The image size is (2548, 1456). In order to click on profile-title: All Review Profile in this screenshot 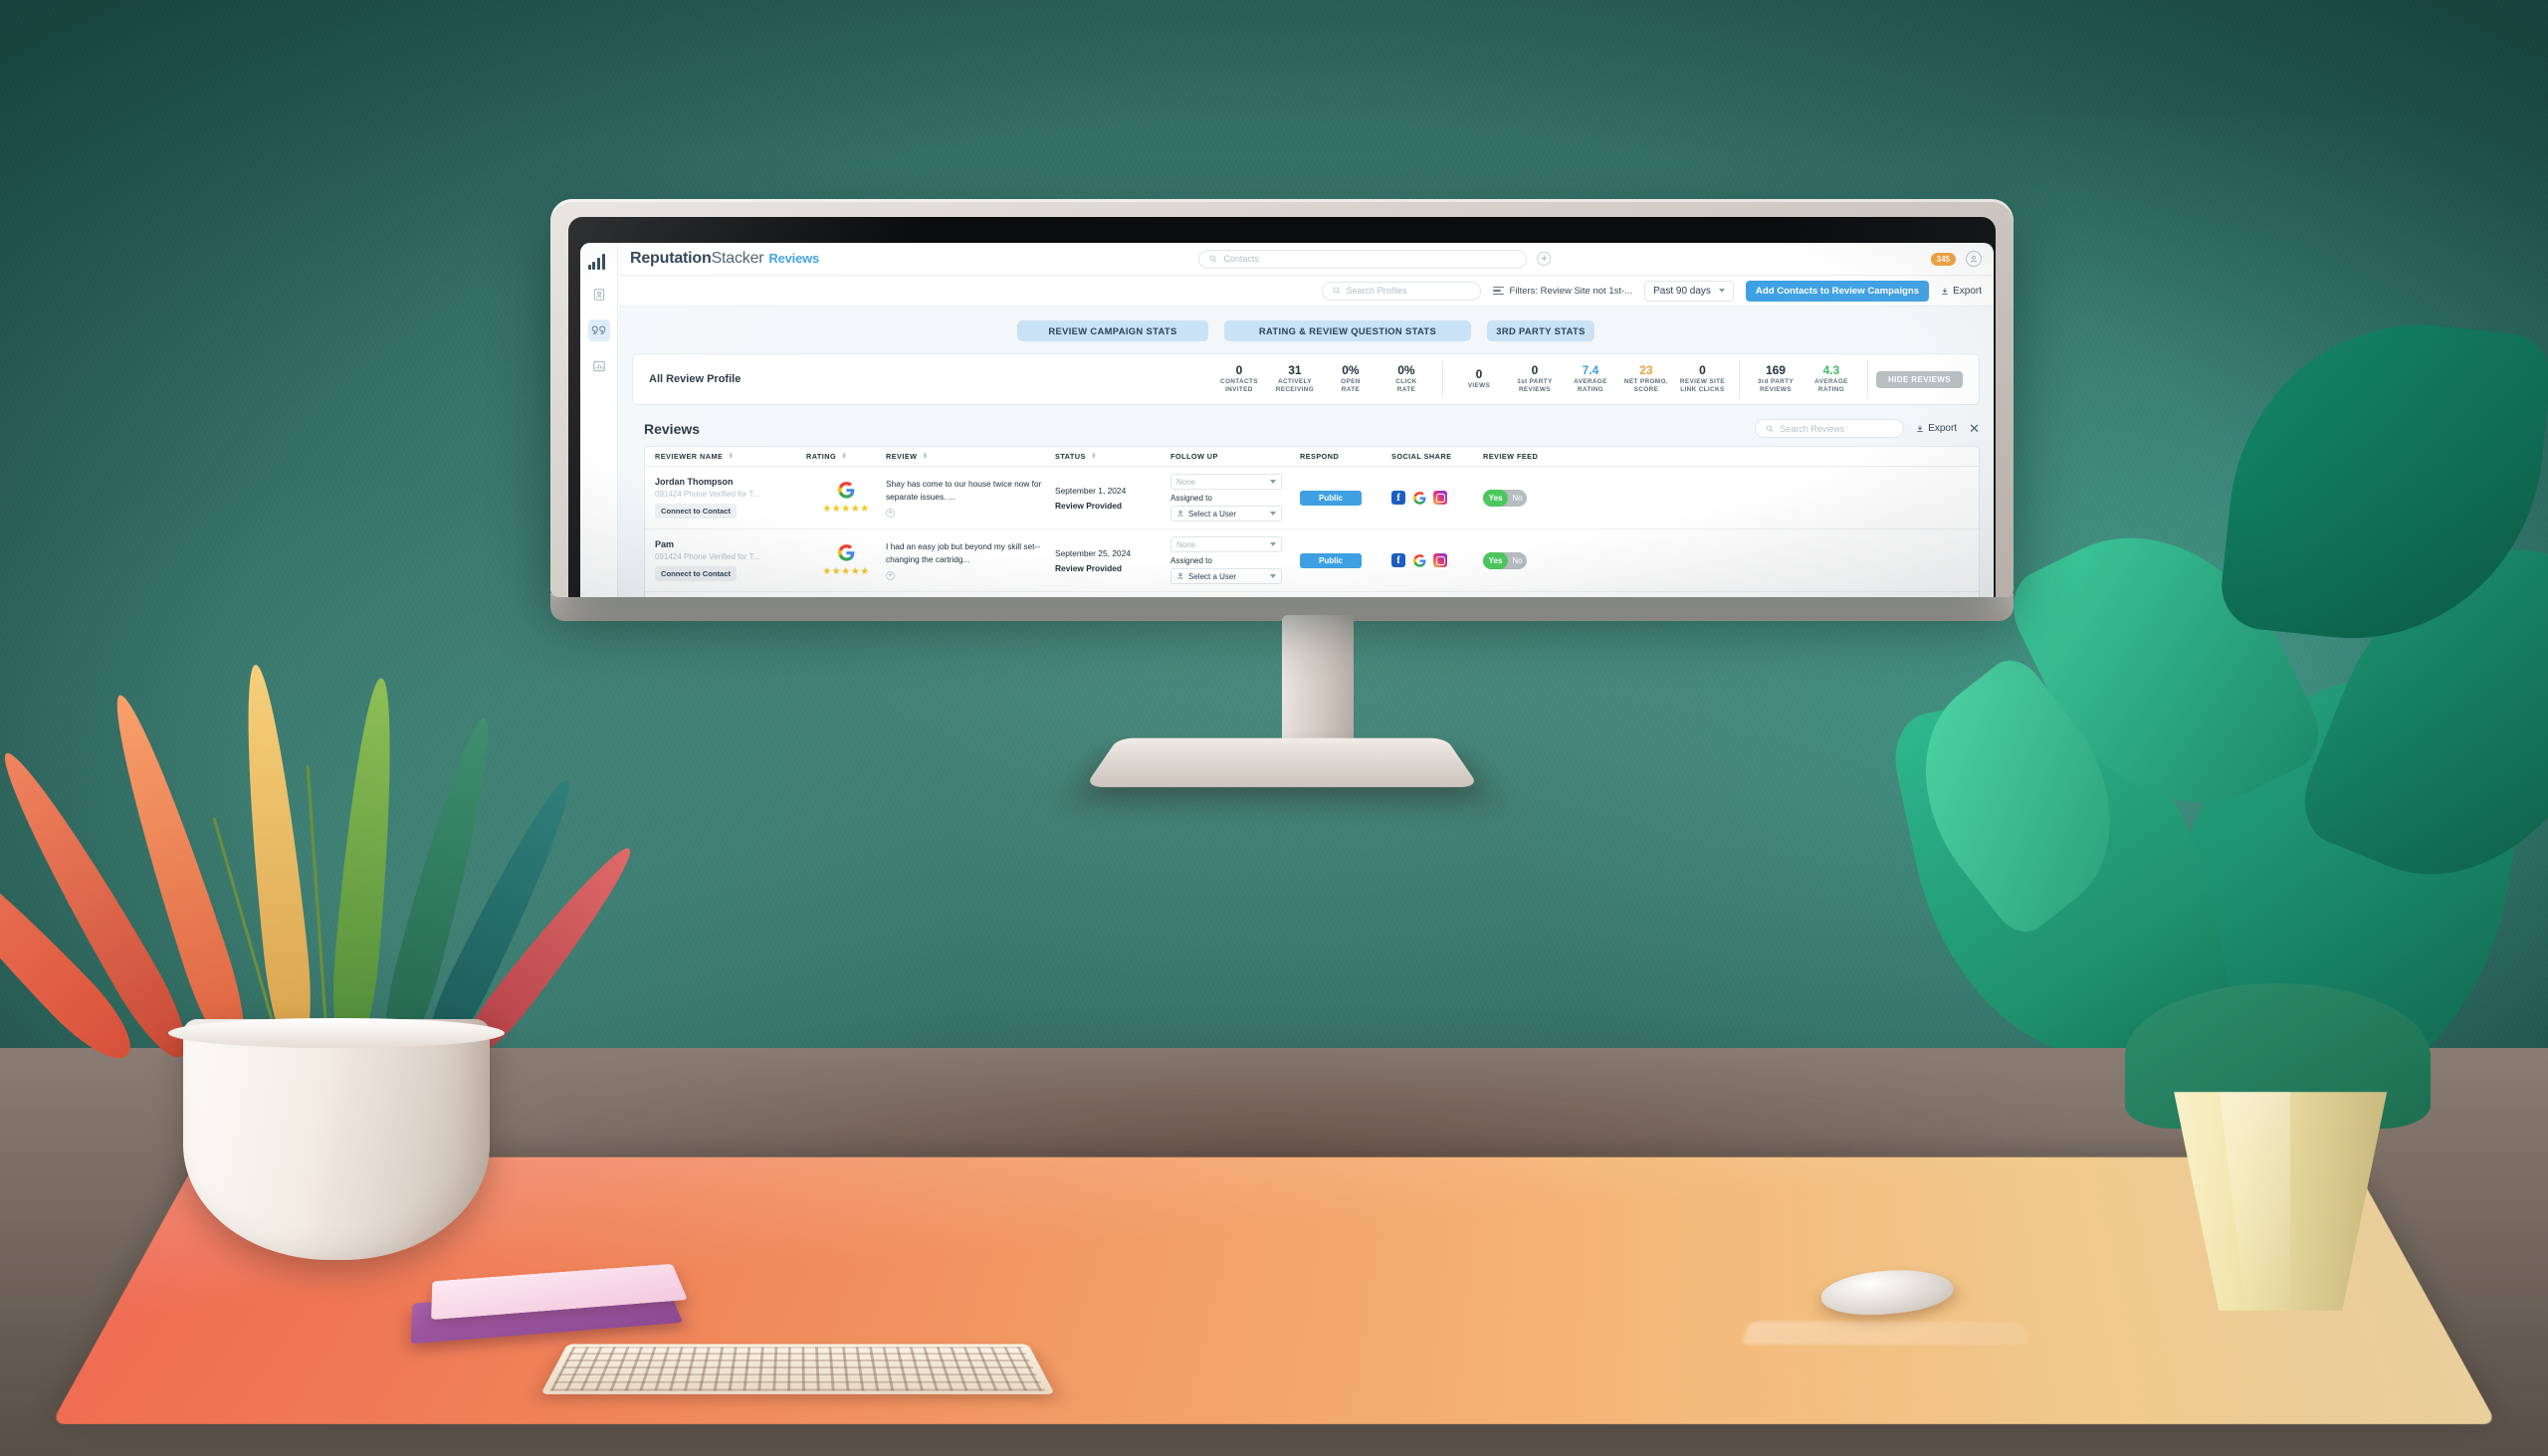, I will do `click(695, 379)`.